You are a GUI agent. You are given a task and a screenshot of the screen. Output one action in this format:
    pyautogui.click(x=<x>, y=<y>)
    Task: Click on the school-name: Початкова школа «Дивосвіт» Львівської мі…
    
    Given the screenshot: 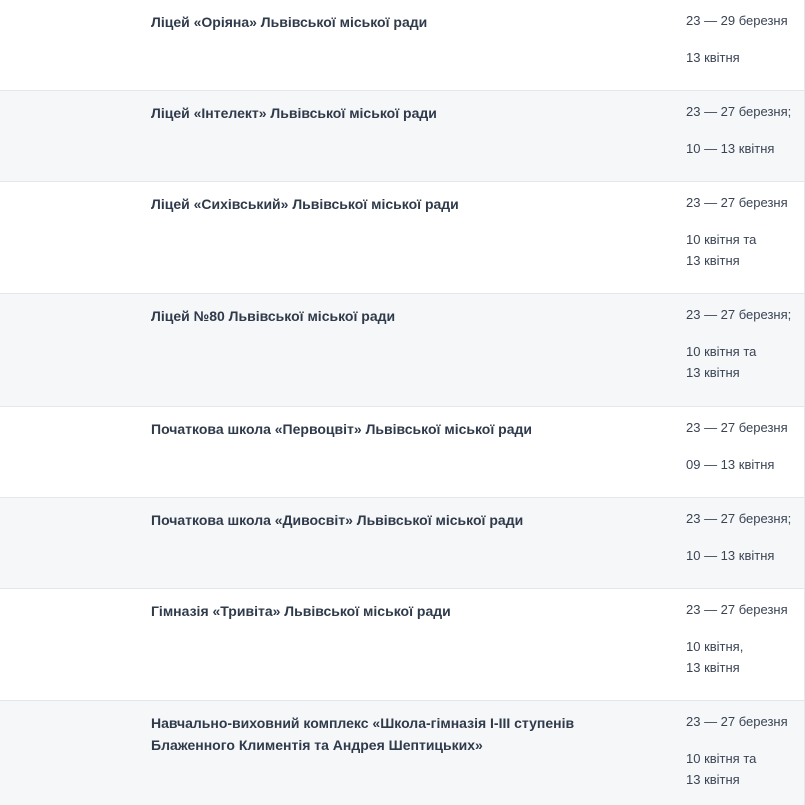 What is the action you would take?
    pyautogui.click(x=337, y=520)
    